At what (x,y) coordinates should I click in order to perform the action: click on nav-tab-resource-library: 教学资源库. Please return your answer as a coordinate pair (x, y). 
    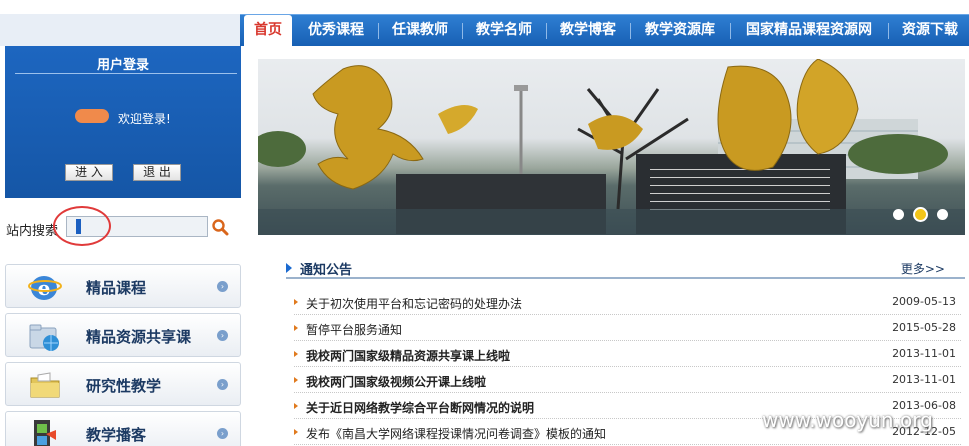
    Looking at the image, I should click on (680, 30).